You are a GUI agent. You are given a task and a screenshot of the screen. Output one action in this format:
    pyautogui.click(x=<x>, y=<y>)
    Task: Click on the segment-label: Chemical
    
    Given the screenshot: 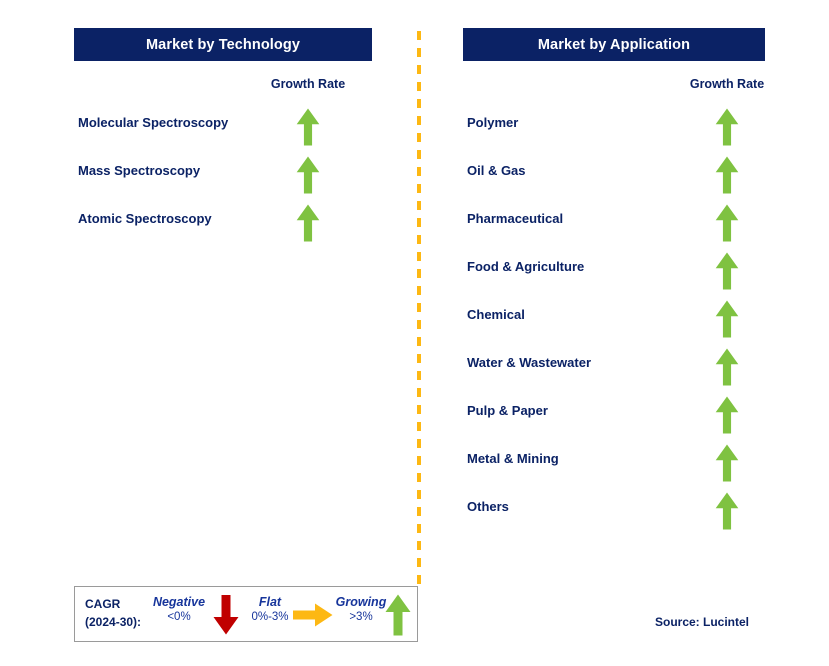 What is the action you would take?
    pyautogui.click(x=496, y=314)
    